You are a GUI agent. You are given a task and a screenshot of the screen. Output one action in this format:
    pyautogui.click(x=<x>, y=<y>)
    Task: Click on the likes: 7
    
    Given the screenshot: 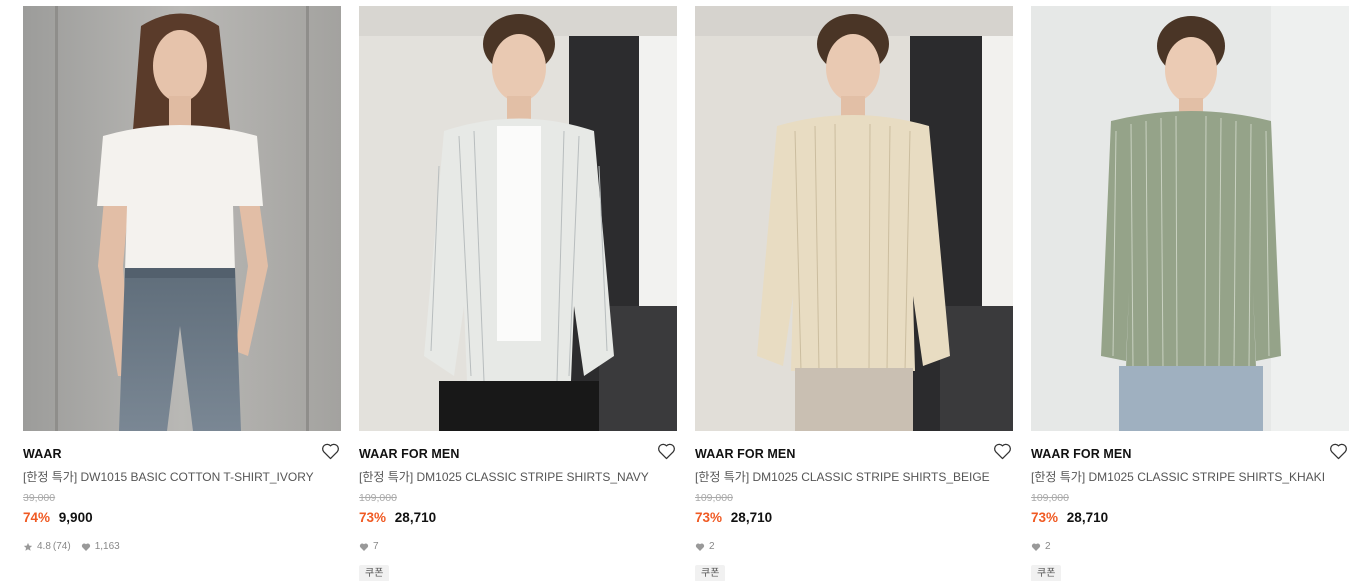 What is the action you would take?
    pyautogui.click(x=369, y=547)
    